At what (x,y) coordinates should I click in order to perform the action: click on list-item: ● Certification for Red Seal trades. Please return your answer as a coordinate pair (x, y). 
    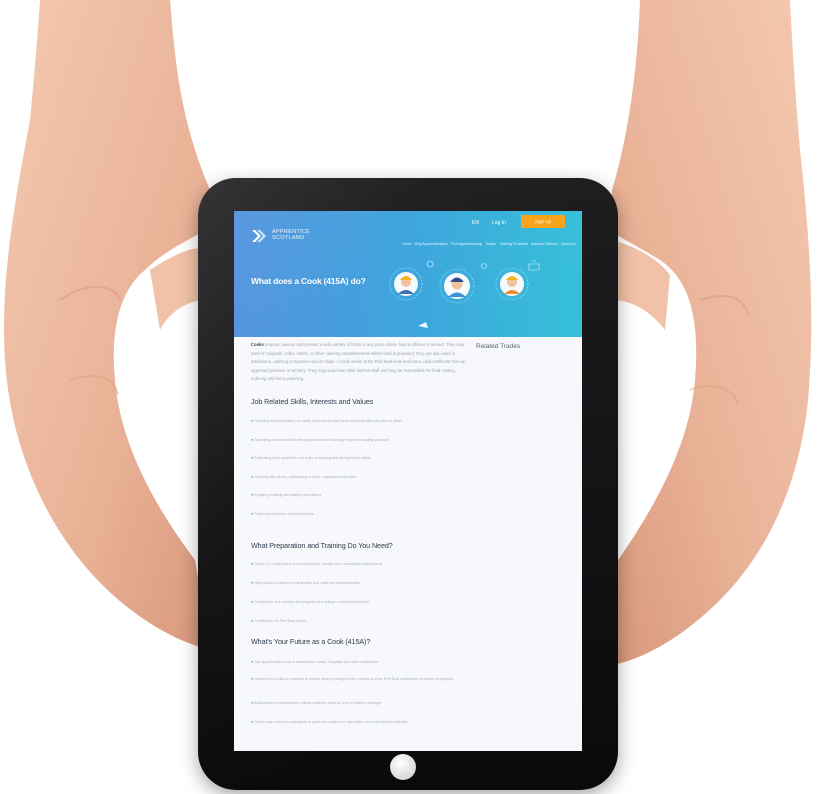
    Looking at the image, I should click on (279, 621).